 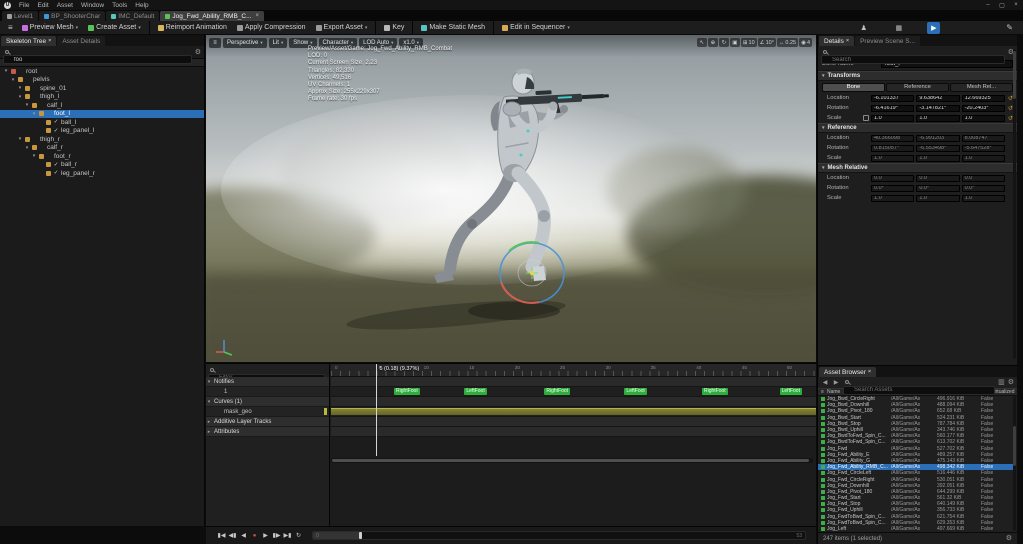 I want to click on menu-item: Edit, so click(x=42, y=5).